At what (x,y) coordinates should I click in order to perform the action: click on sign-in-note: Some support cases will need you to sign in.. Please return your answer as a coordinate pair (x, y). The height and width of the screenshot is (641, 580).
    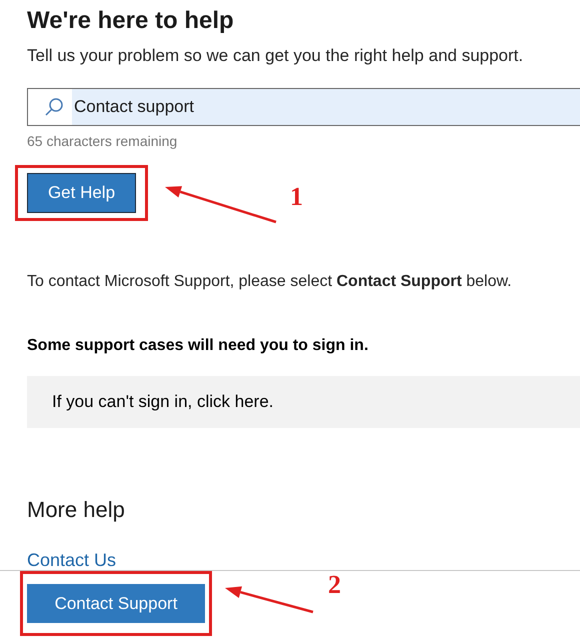
    Looking at the image, I should click on (198, 346).